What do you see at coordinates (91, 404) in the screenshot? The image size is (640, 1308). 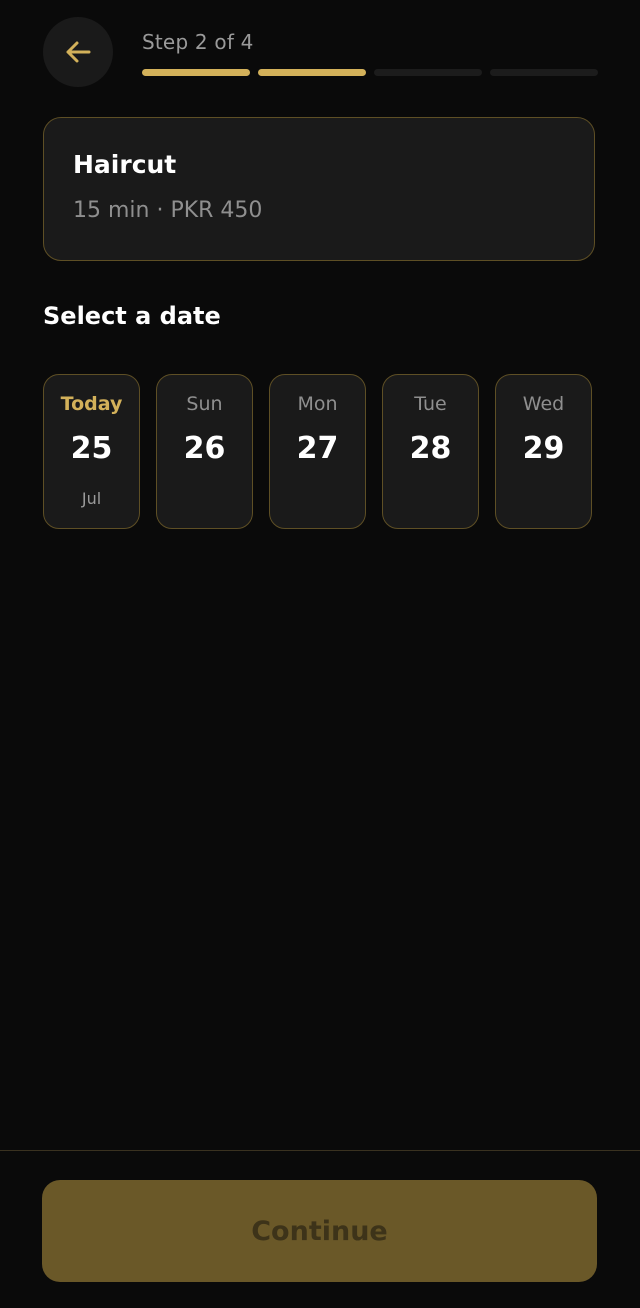 I see `date-weekday: Today` at bounding box center [91, 404].